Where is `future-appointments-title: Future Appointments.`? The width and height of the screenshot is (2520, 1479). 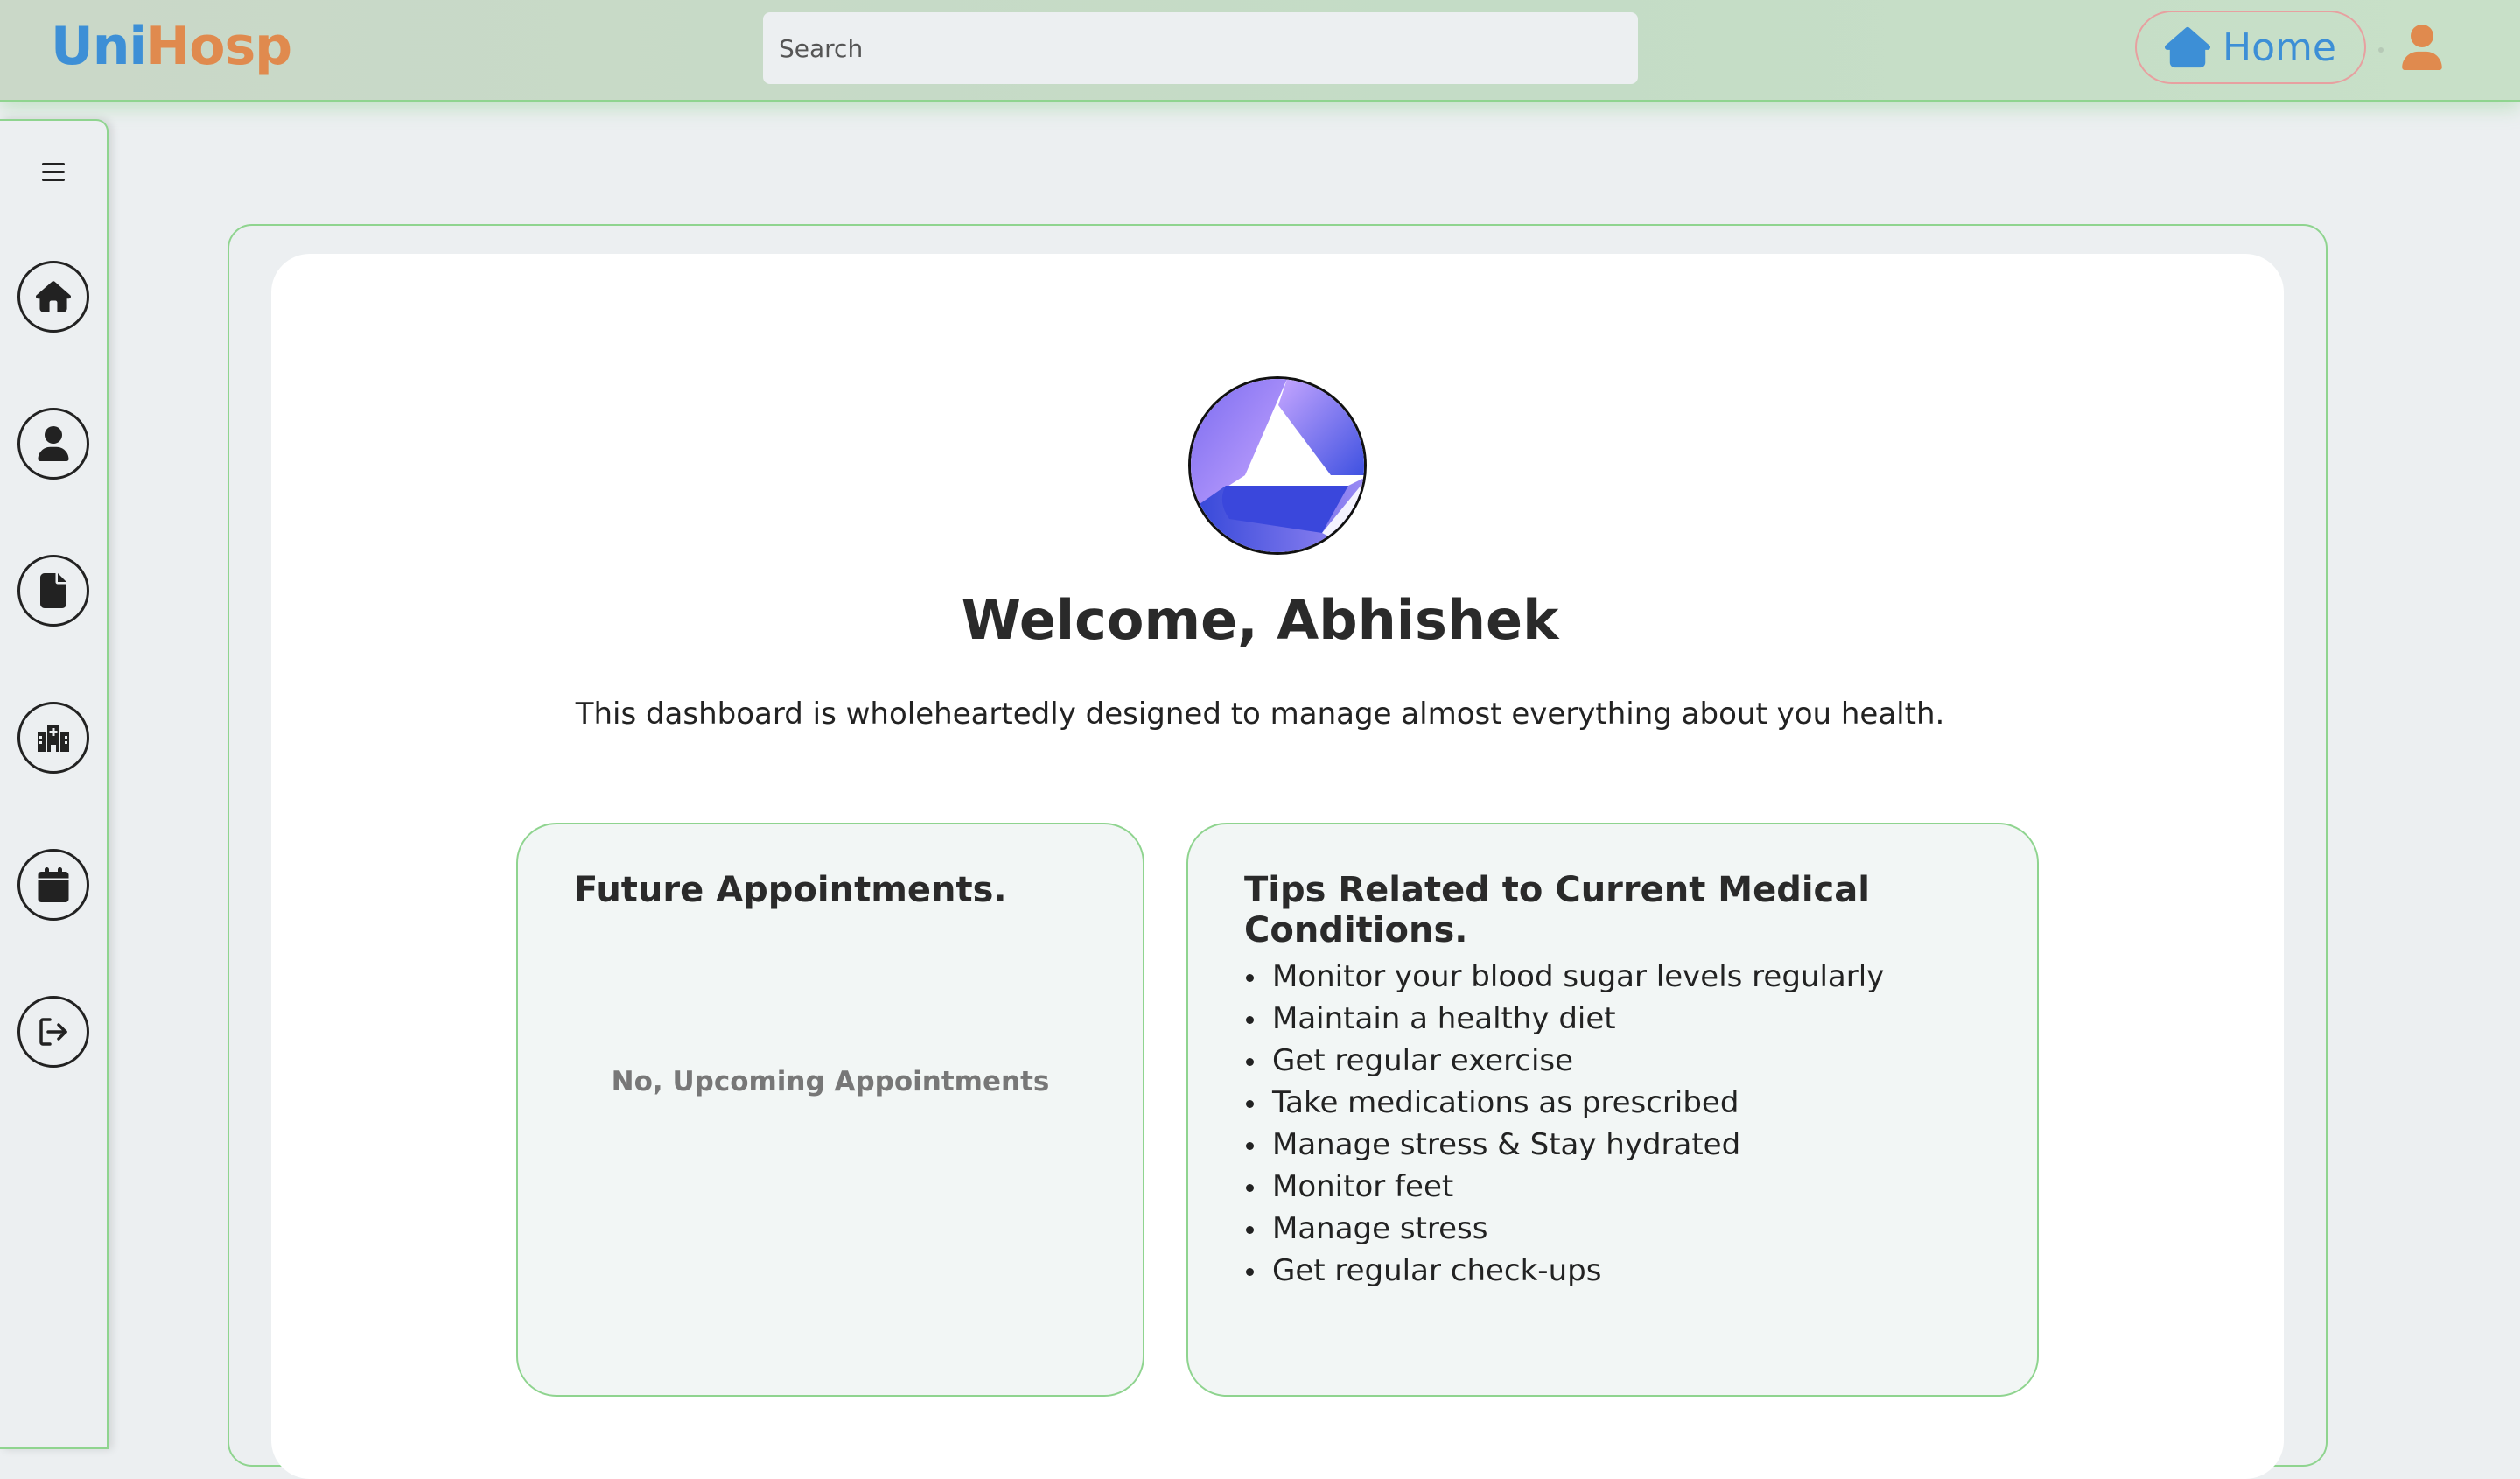 future-appointments-title: Future Appointments. is located at coordinates (790, 890).